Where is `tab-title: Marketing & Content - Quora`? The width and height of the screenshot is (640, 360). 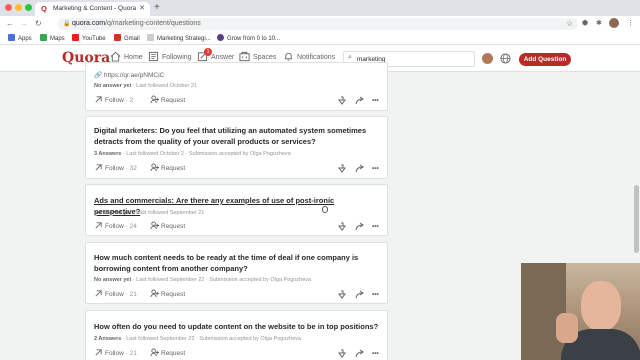
tab-title: Marketing & Content - Quora is located at coordinates (95, 8).